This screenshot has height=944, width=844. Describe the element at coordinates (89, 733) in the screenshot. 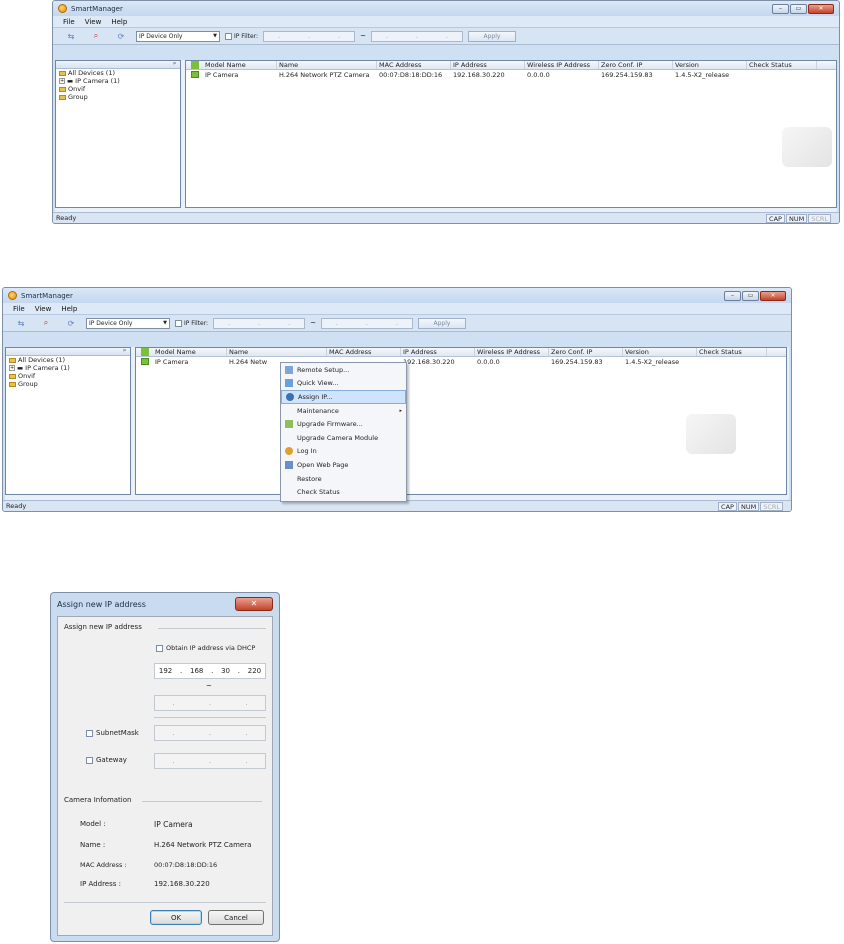

I see `subnet-checkbox` at that location.